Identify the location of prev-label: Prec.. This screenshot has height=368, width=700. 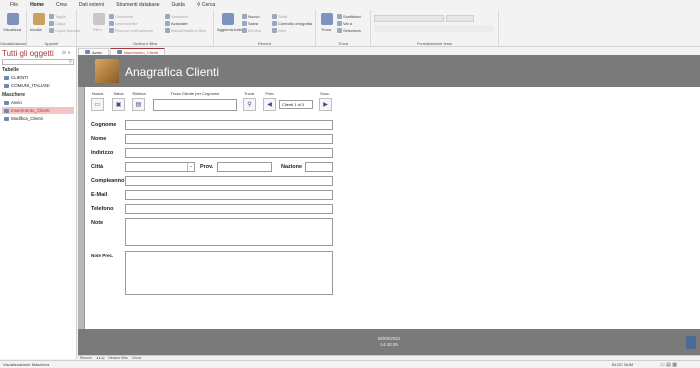
(270, 93).